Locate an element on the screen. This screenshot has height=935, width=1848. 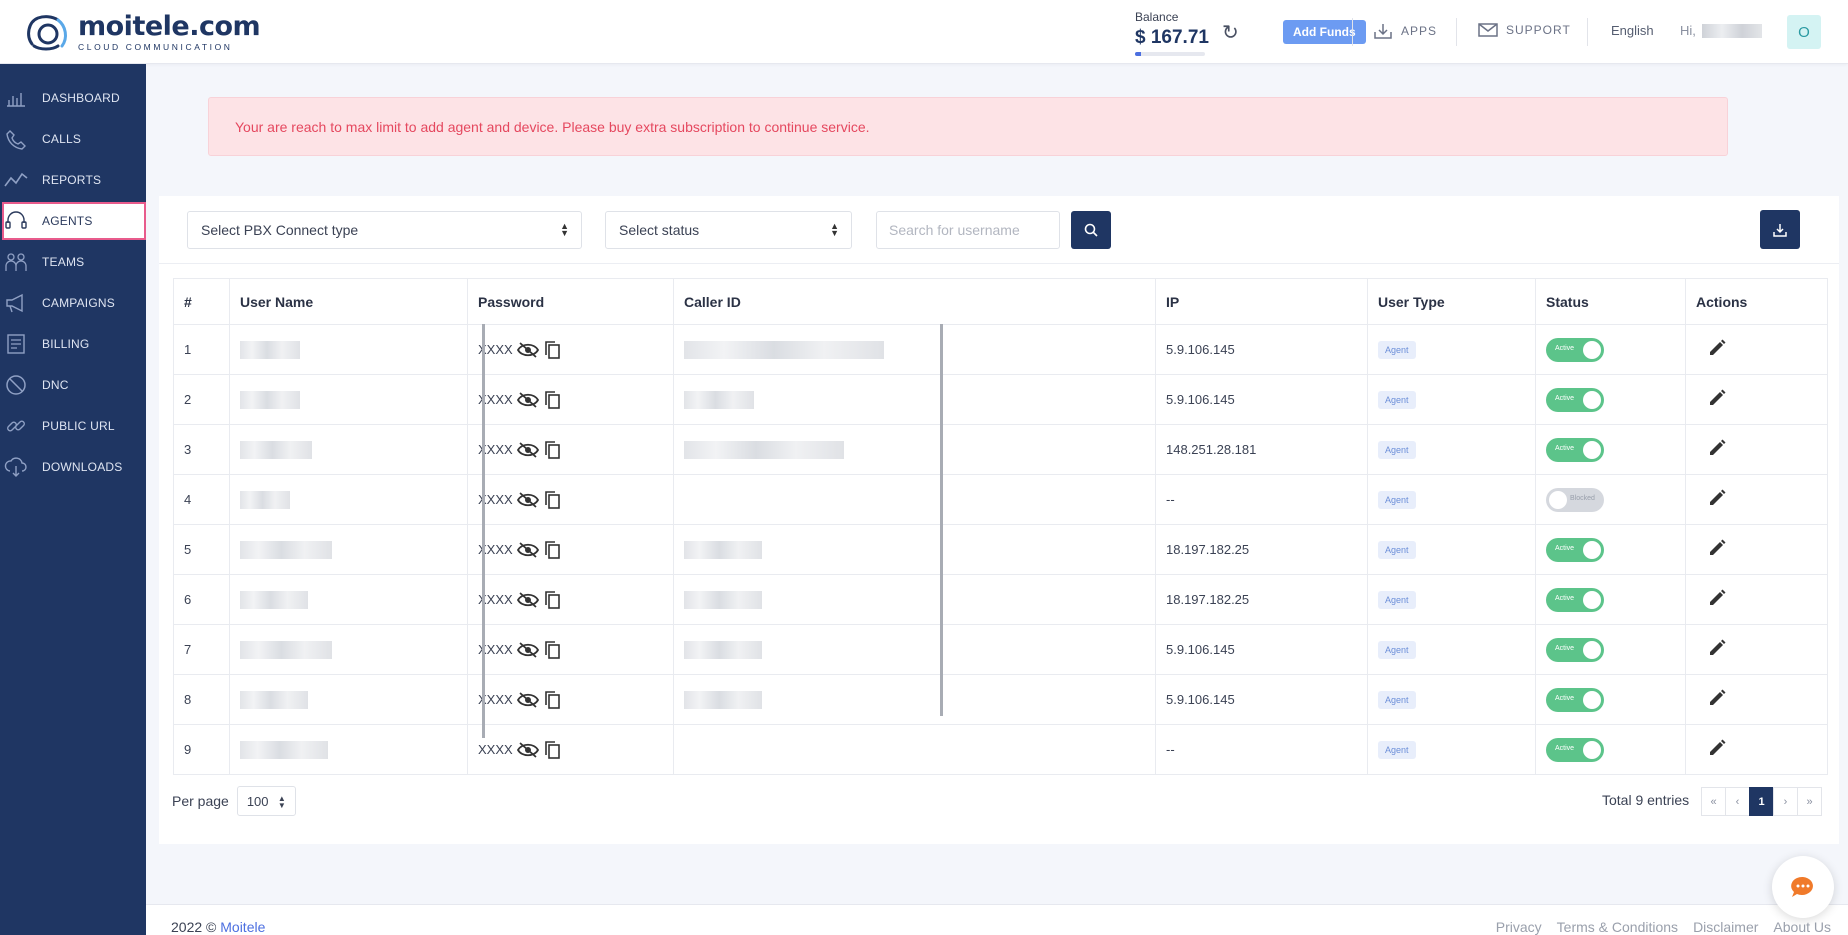
sidebar-item-campaigns: CAMPAIGNS is located at coordinates (75, 303).